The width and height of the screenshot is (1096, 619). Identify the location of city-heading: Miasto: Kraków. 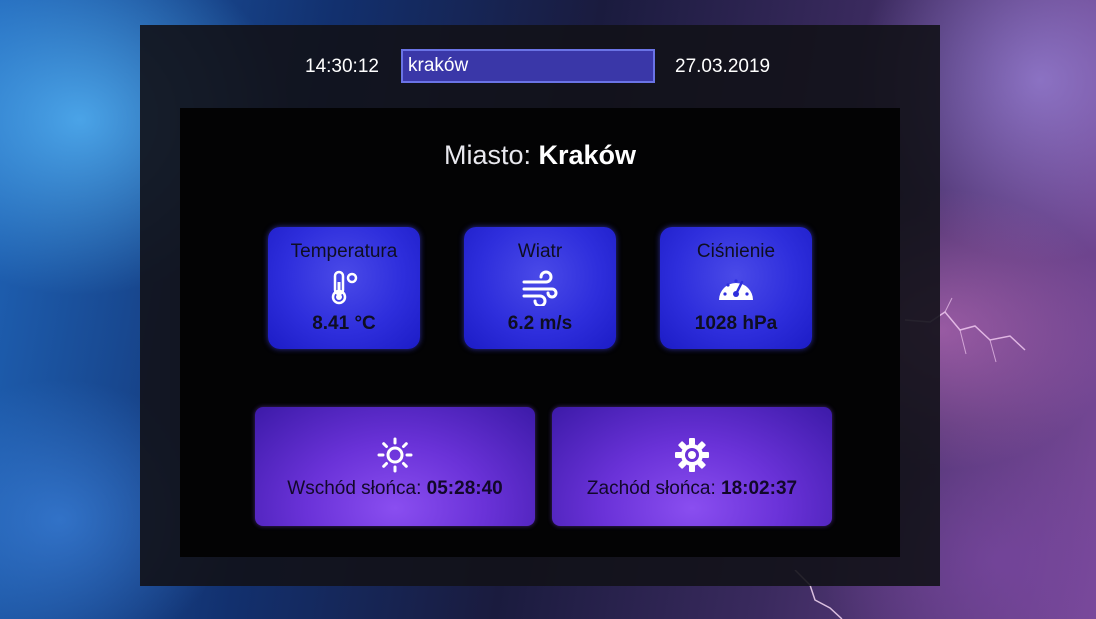
(540, 155).